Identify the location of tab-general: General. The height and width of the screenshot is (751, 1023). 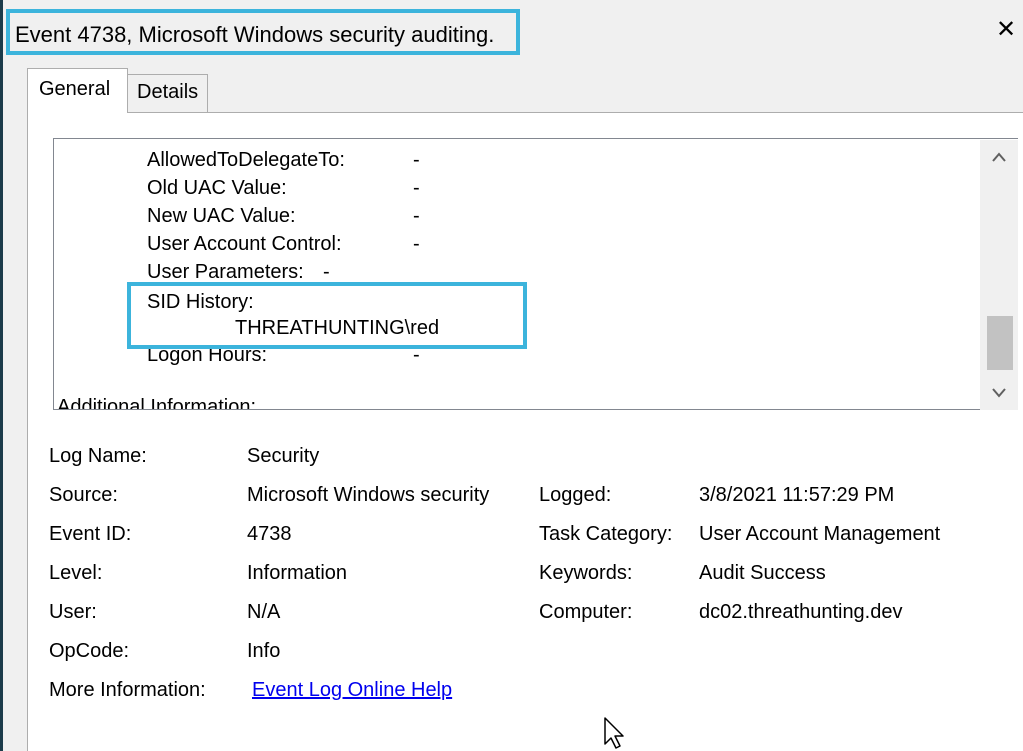
(77, 90).